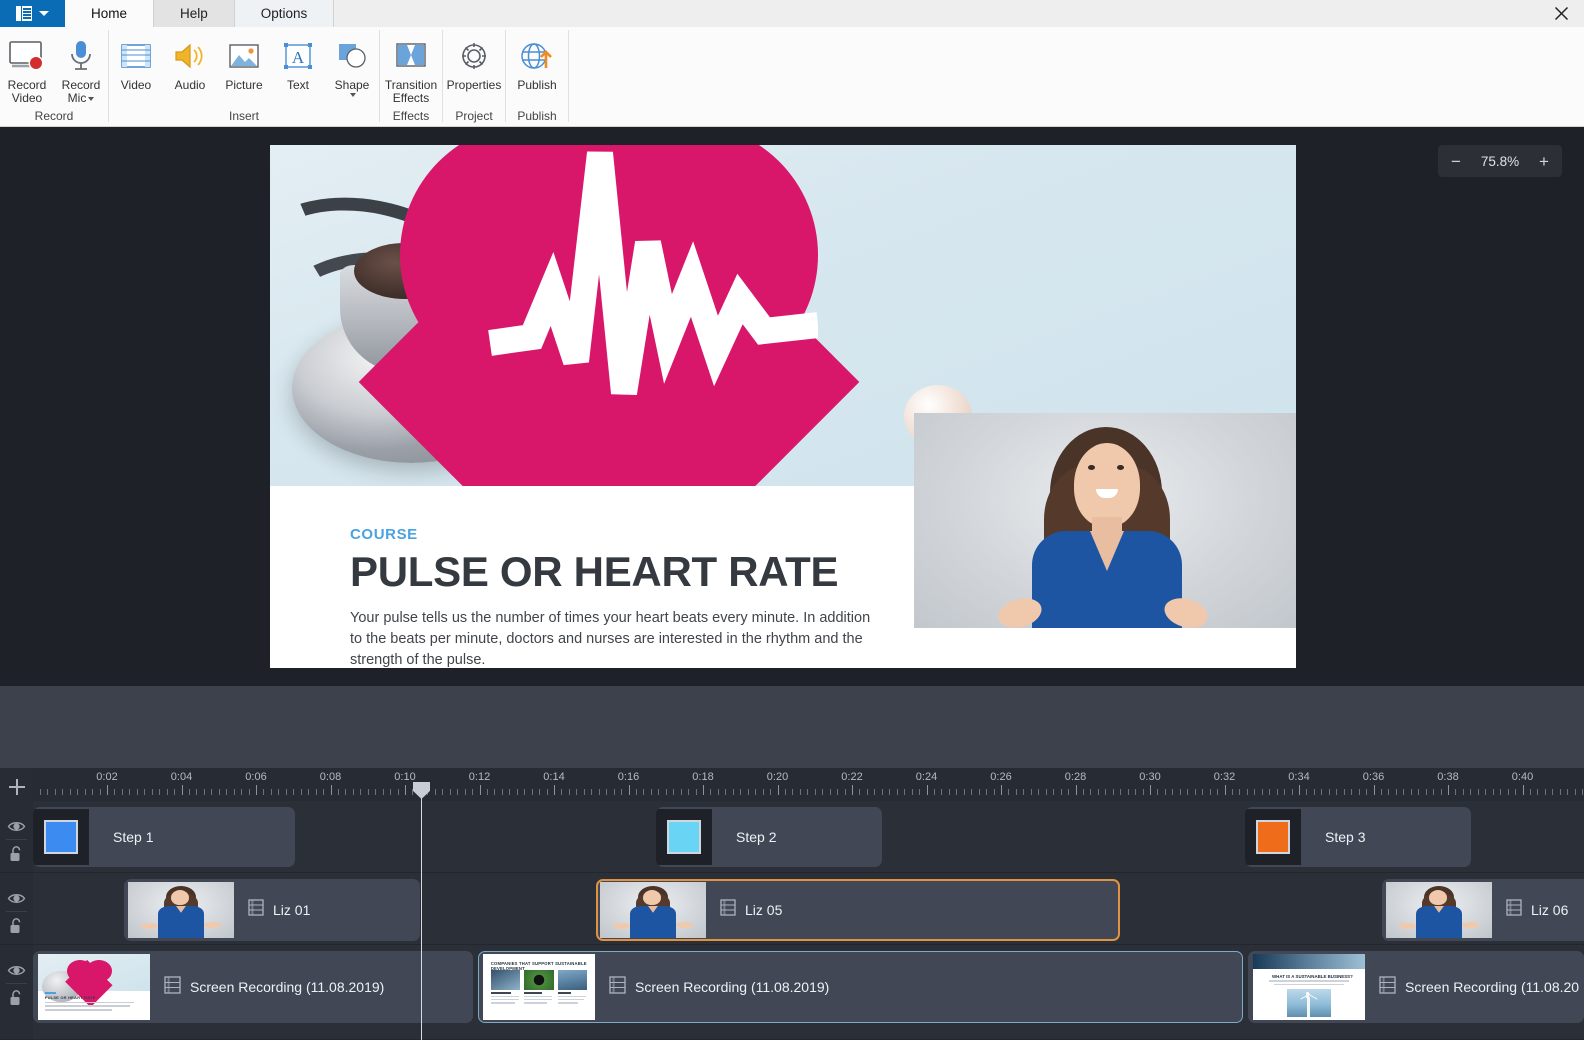  I want to click on timeline-clip: Liz 06, so click(1483, 910).